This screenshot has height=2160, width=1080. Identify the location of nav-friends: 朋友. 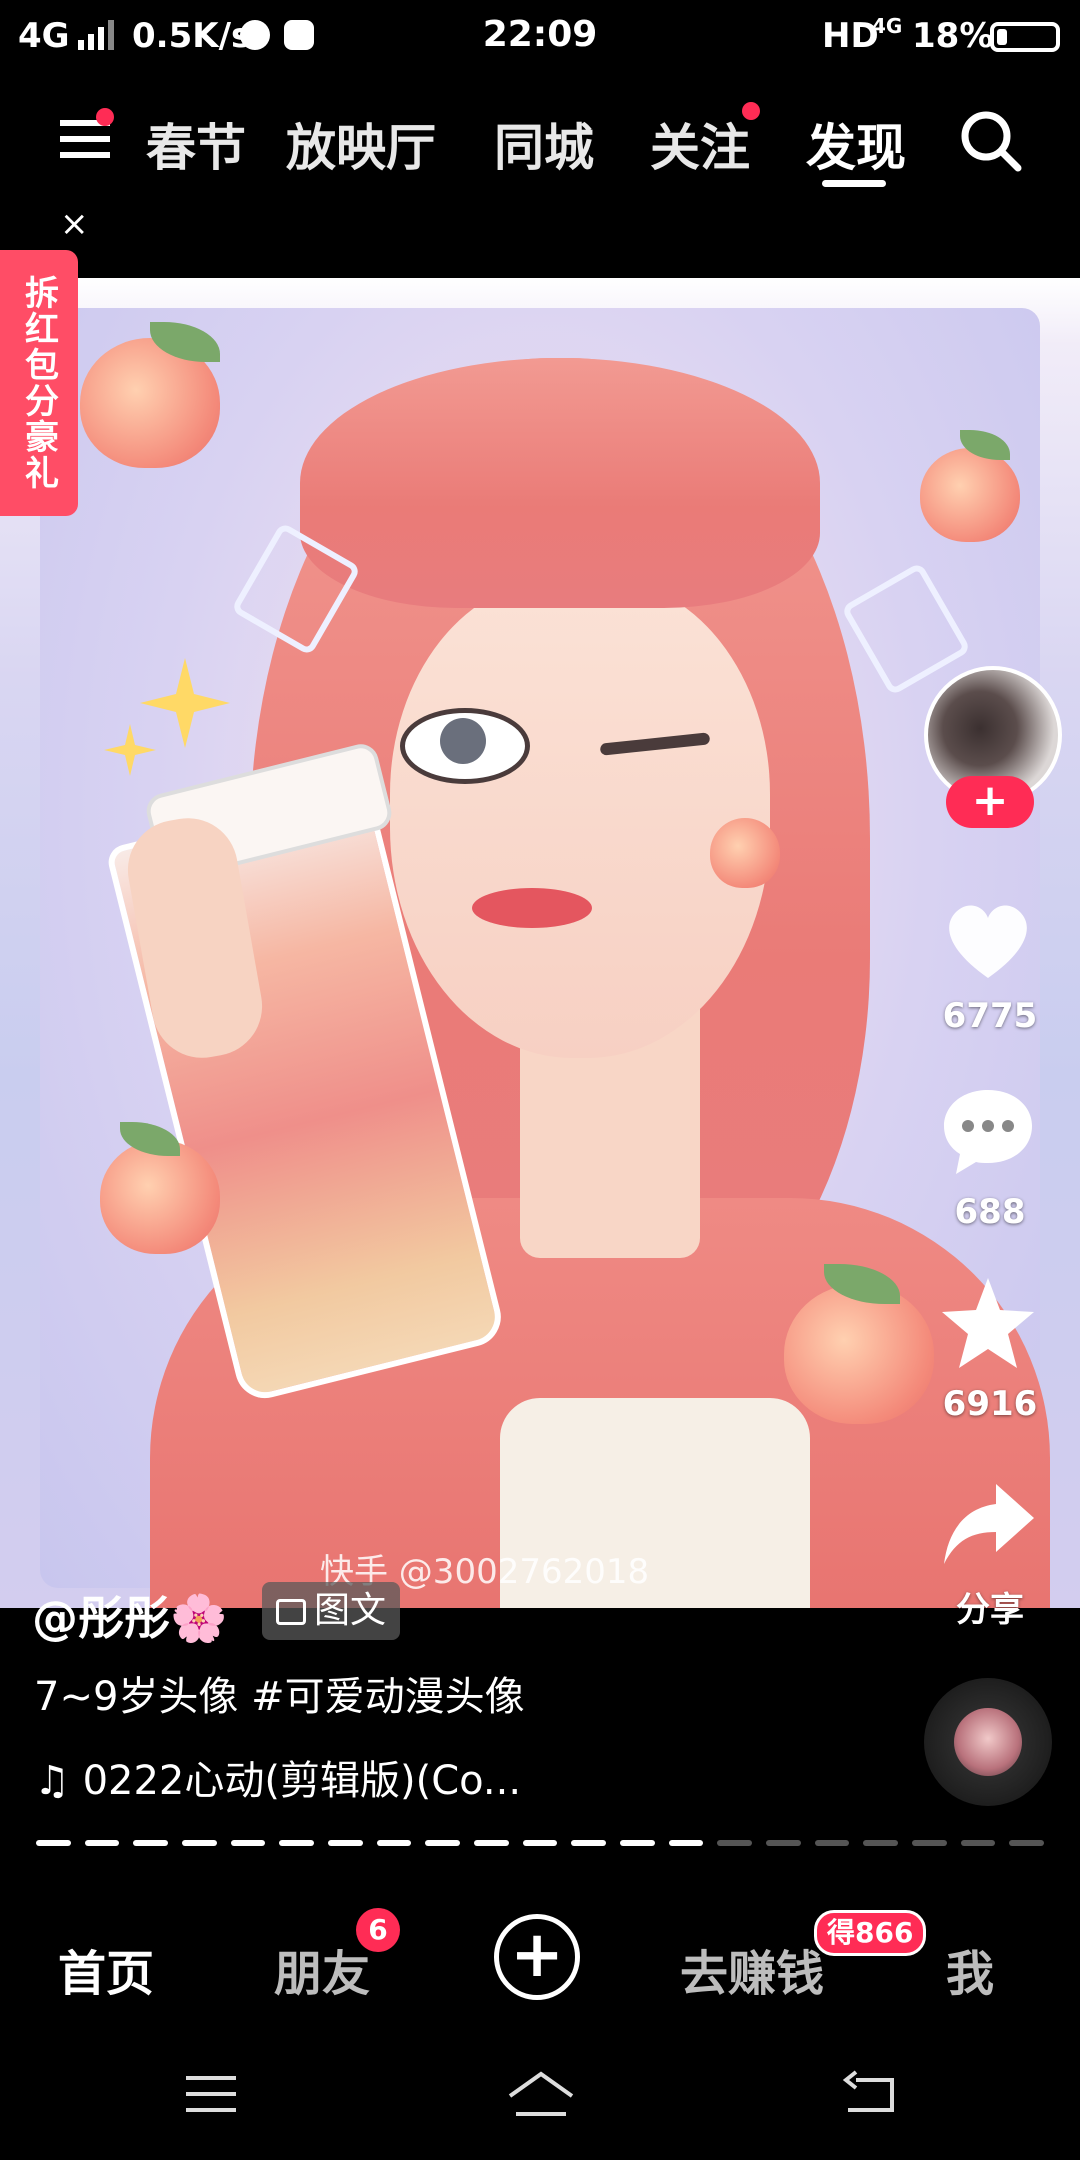
(322, 1969).